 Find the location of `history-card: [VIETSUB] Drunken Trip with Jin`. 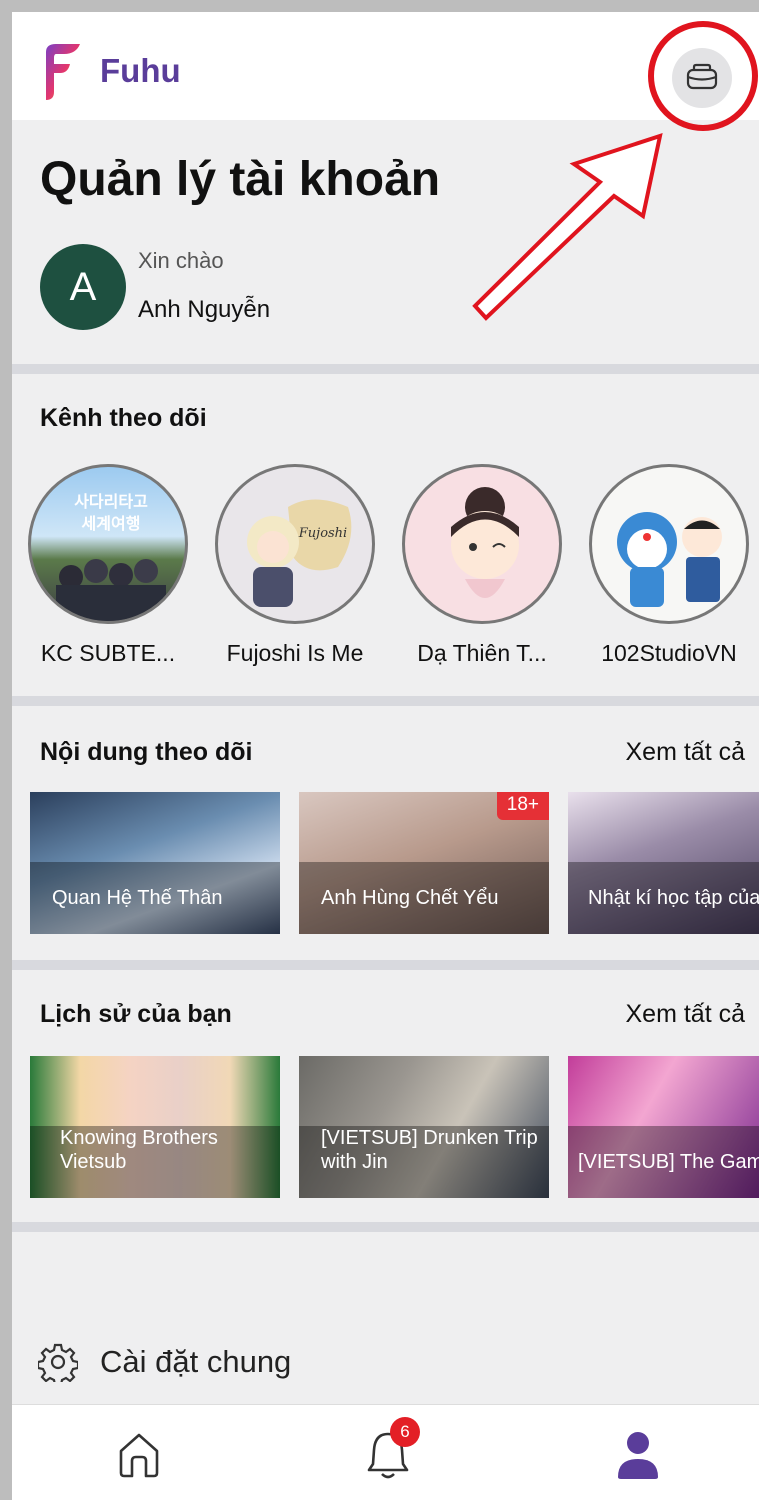

history-card: [VIETSUB] Drunken Trip with Jin is located at coordinates (424, 1127).